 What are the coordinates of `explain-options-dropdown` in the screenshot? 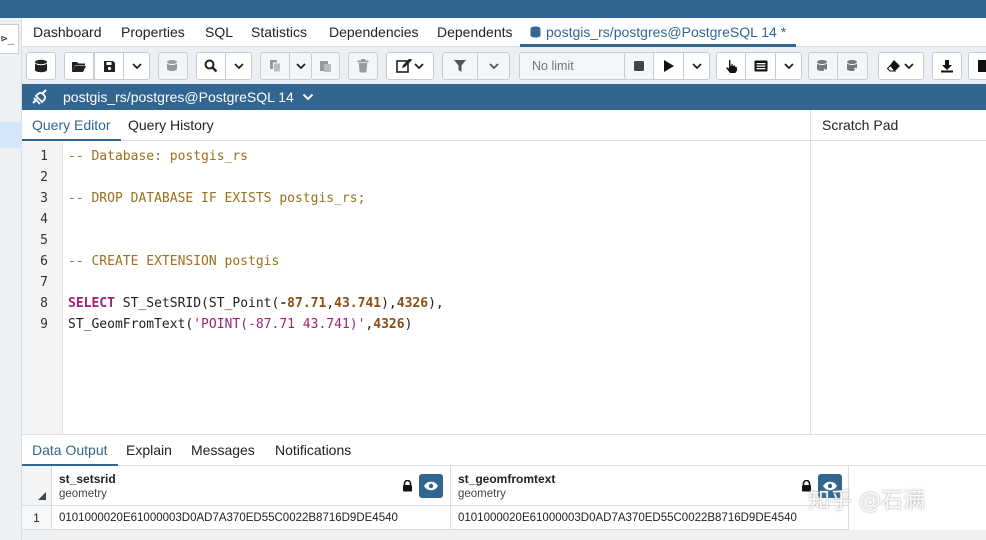 It's located at (789, 66).